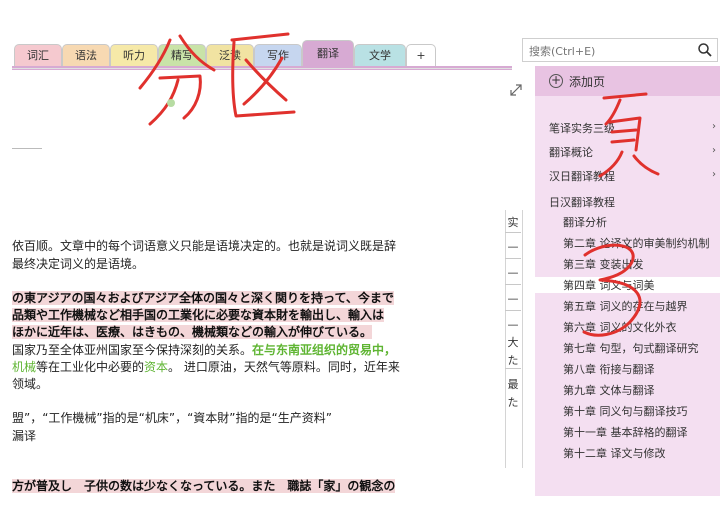 The width and height of the screenshot is (720, 506). I want to click on tab-7: 文学, so click(380, 55).